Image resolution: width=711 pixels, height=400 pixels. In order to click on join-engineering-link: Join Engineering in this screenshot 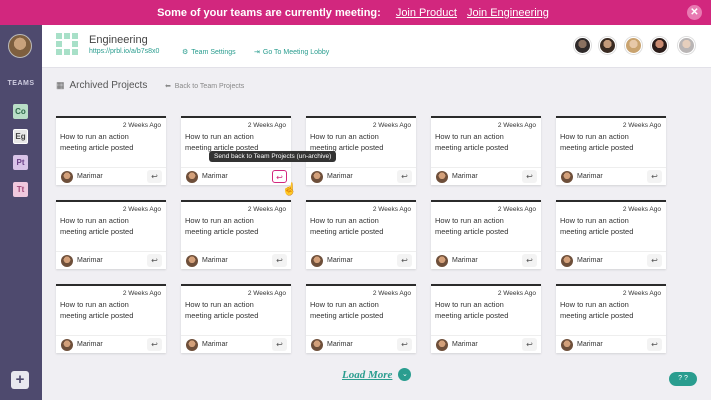, I will do `click(508, 13)`.